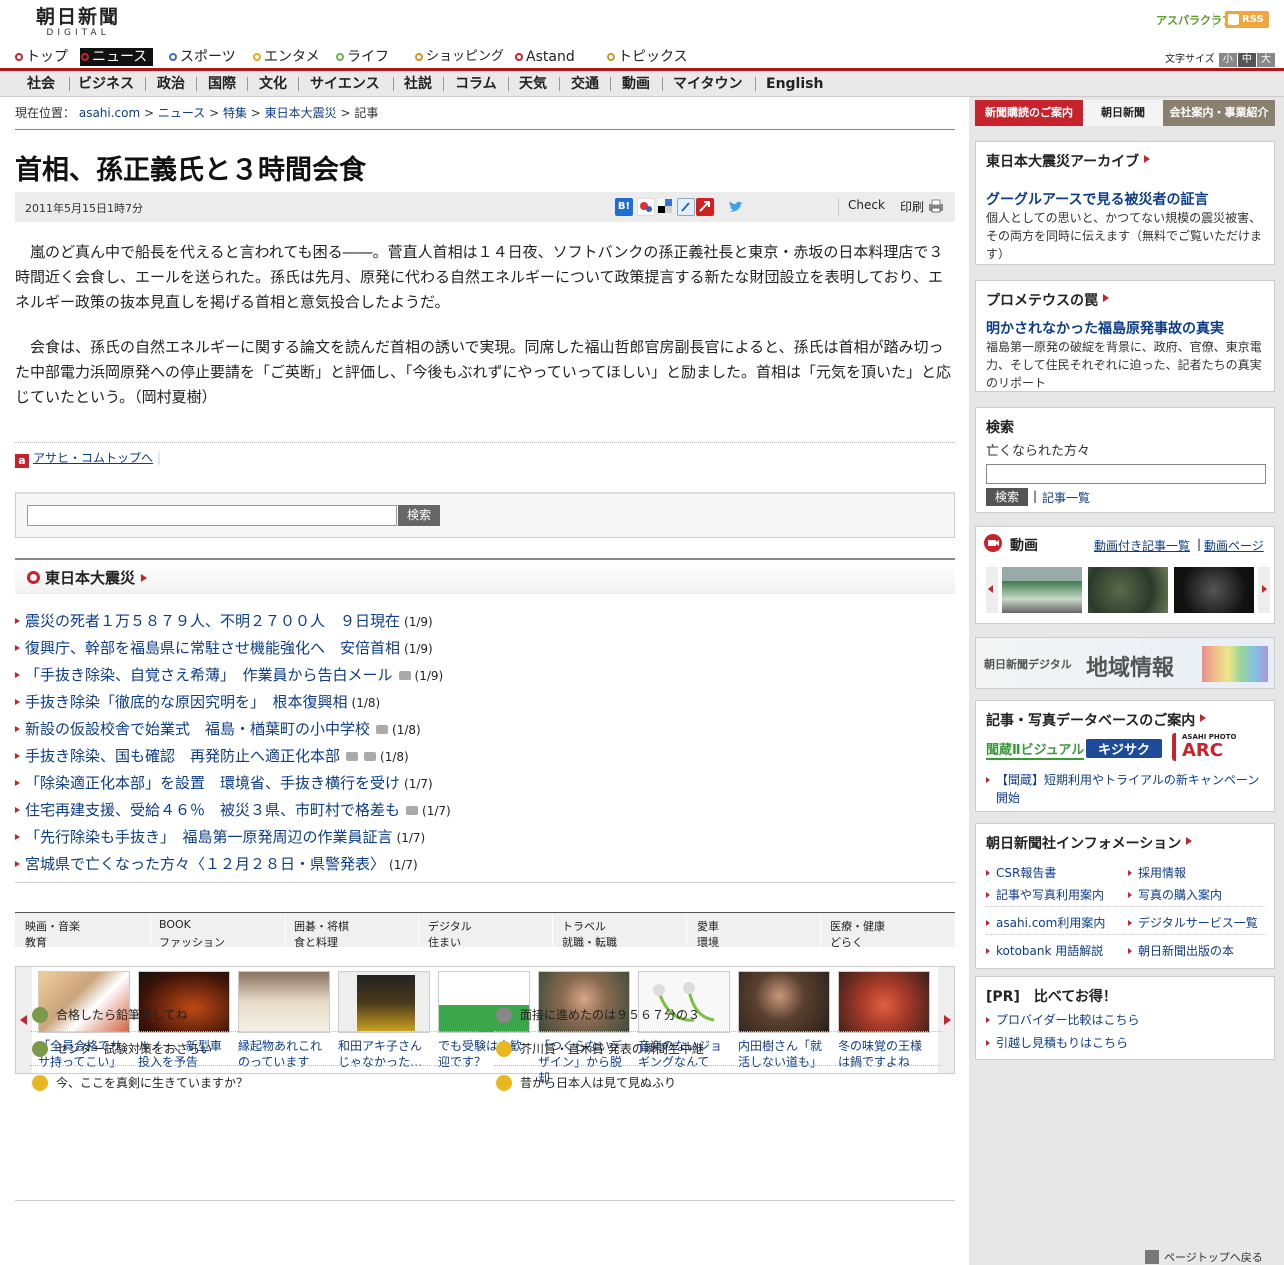 This screenshot has height=1265, width=1284. I want to click on kikuzo-campaign-link: 【聞蔵】短期利用やトライアルの新キャンペーン開始, so click(1128, 789).